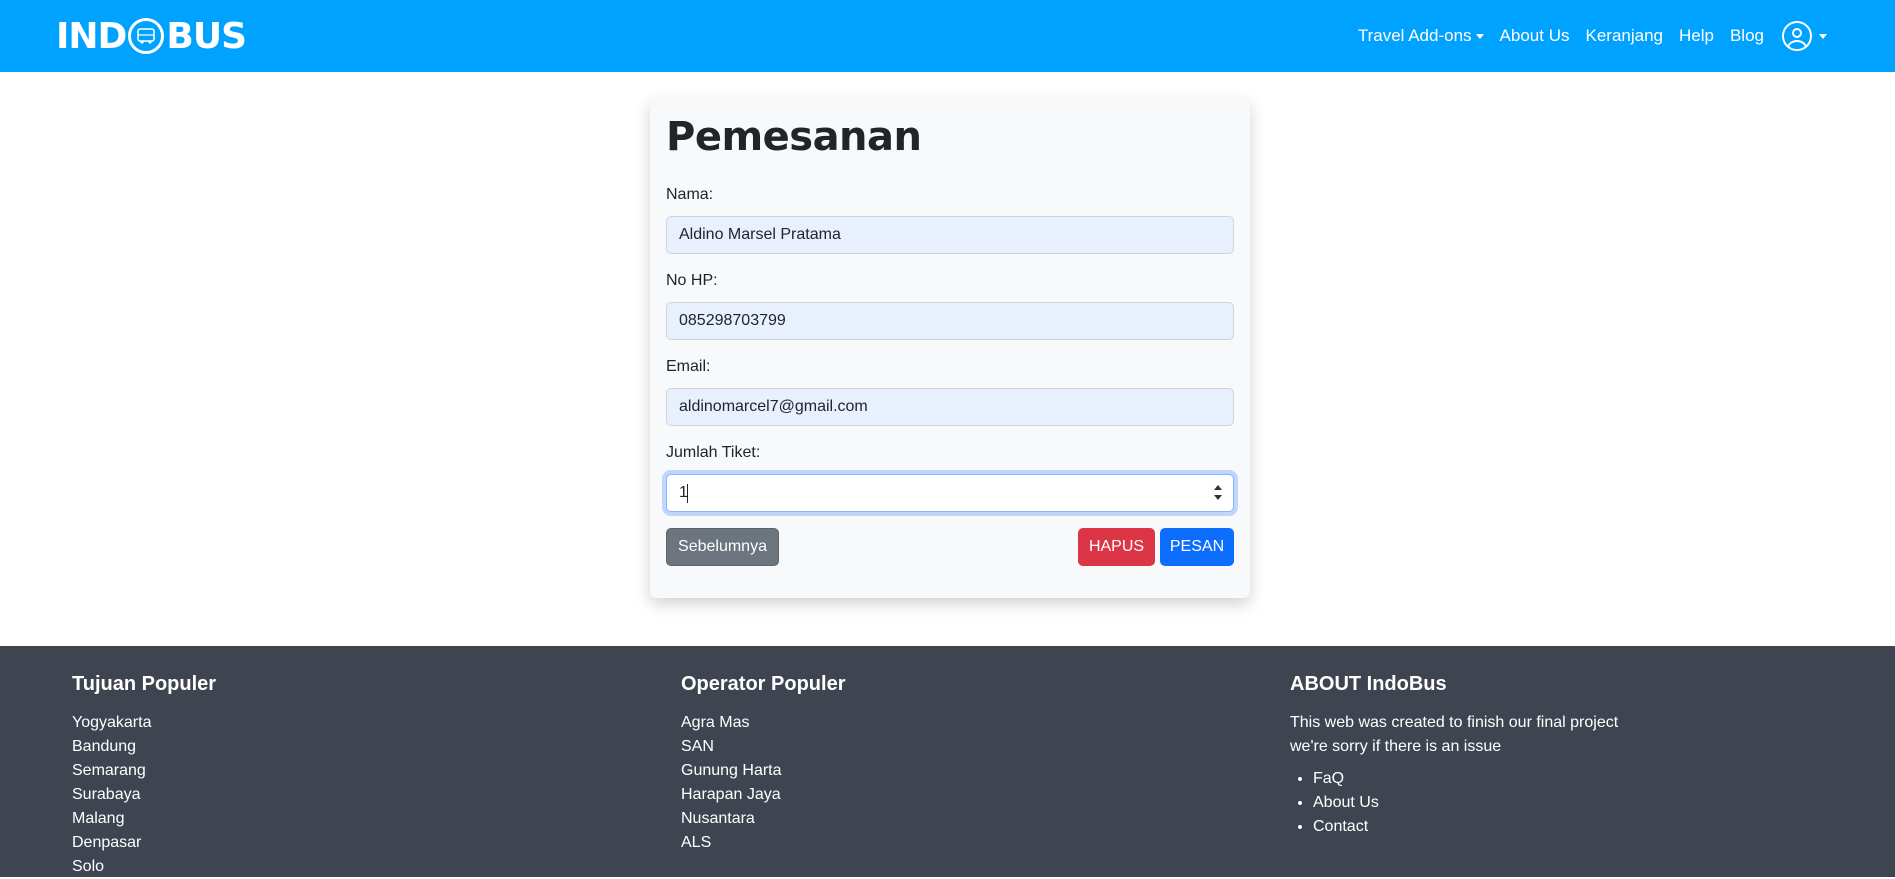 This screenshot has width=1895, height=879. I want to click on footer-col3-title: ABOUT IndoBus, so click(1368, 684).